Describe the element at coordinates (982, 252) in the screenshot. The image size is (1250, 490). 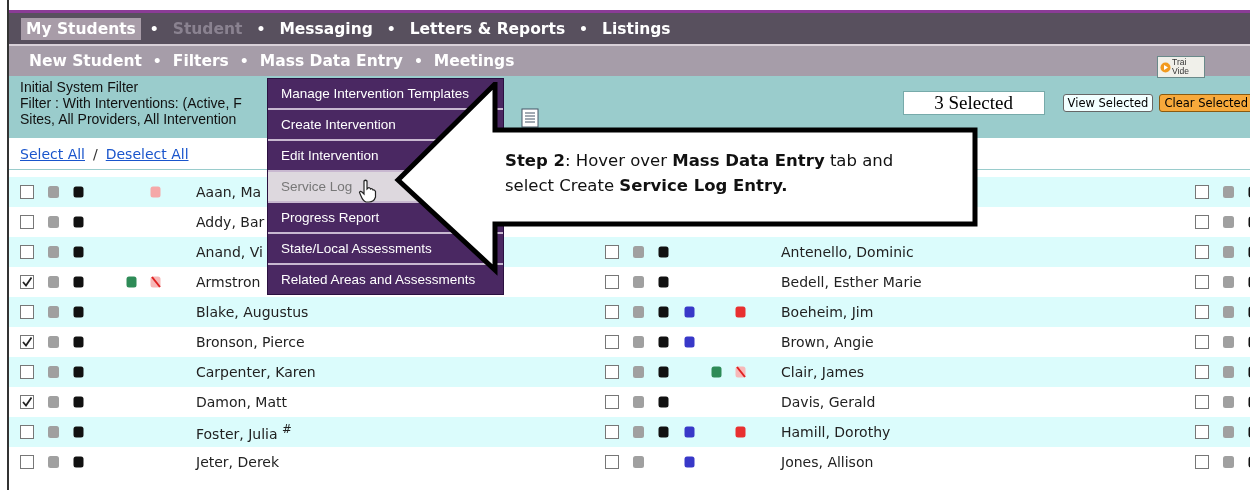
I see `student-name: Antenello, Dominic` at that location.